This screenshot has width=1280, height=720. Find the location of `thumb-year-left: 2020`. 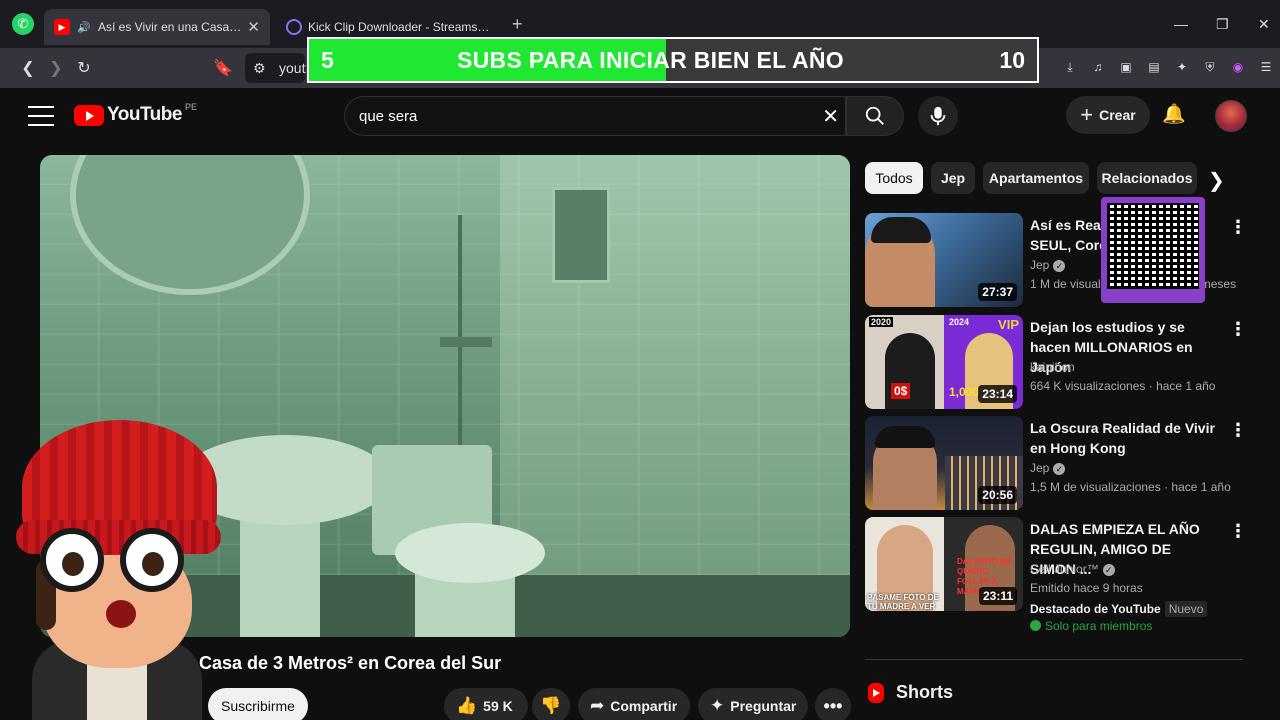

thumb-year-left: 2020 is located at coordinates (881, 322).